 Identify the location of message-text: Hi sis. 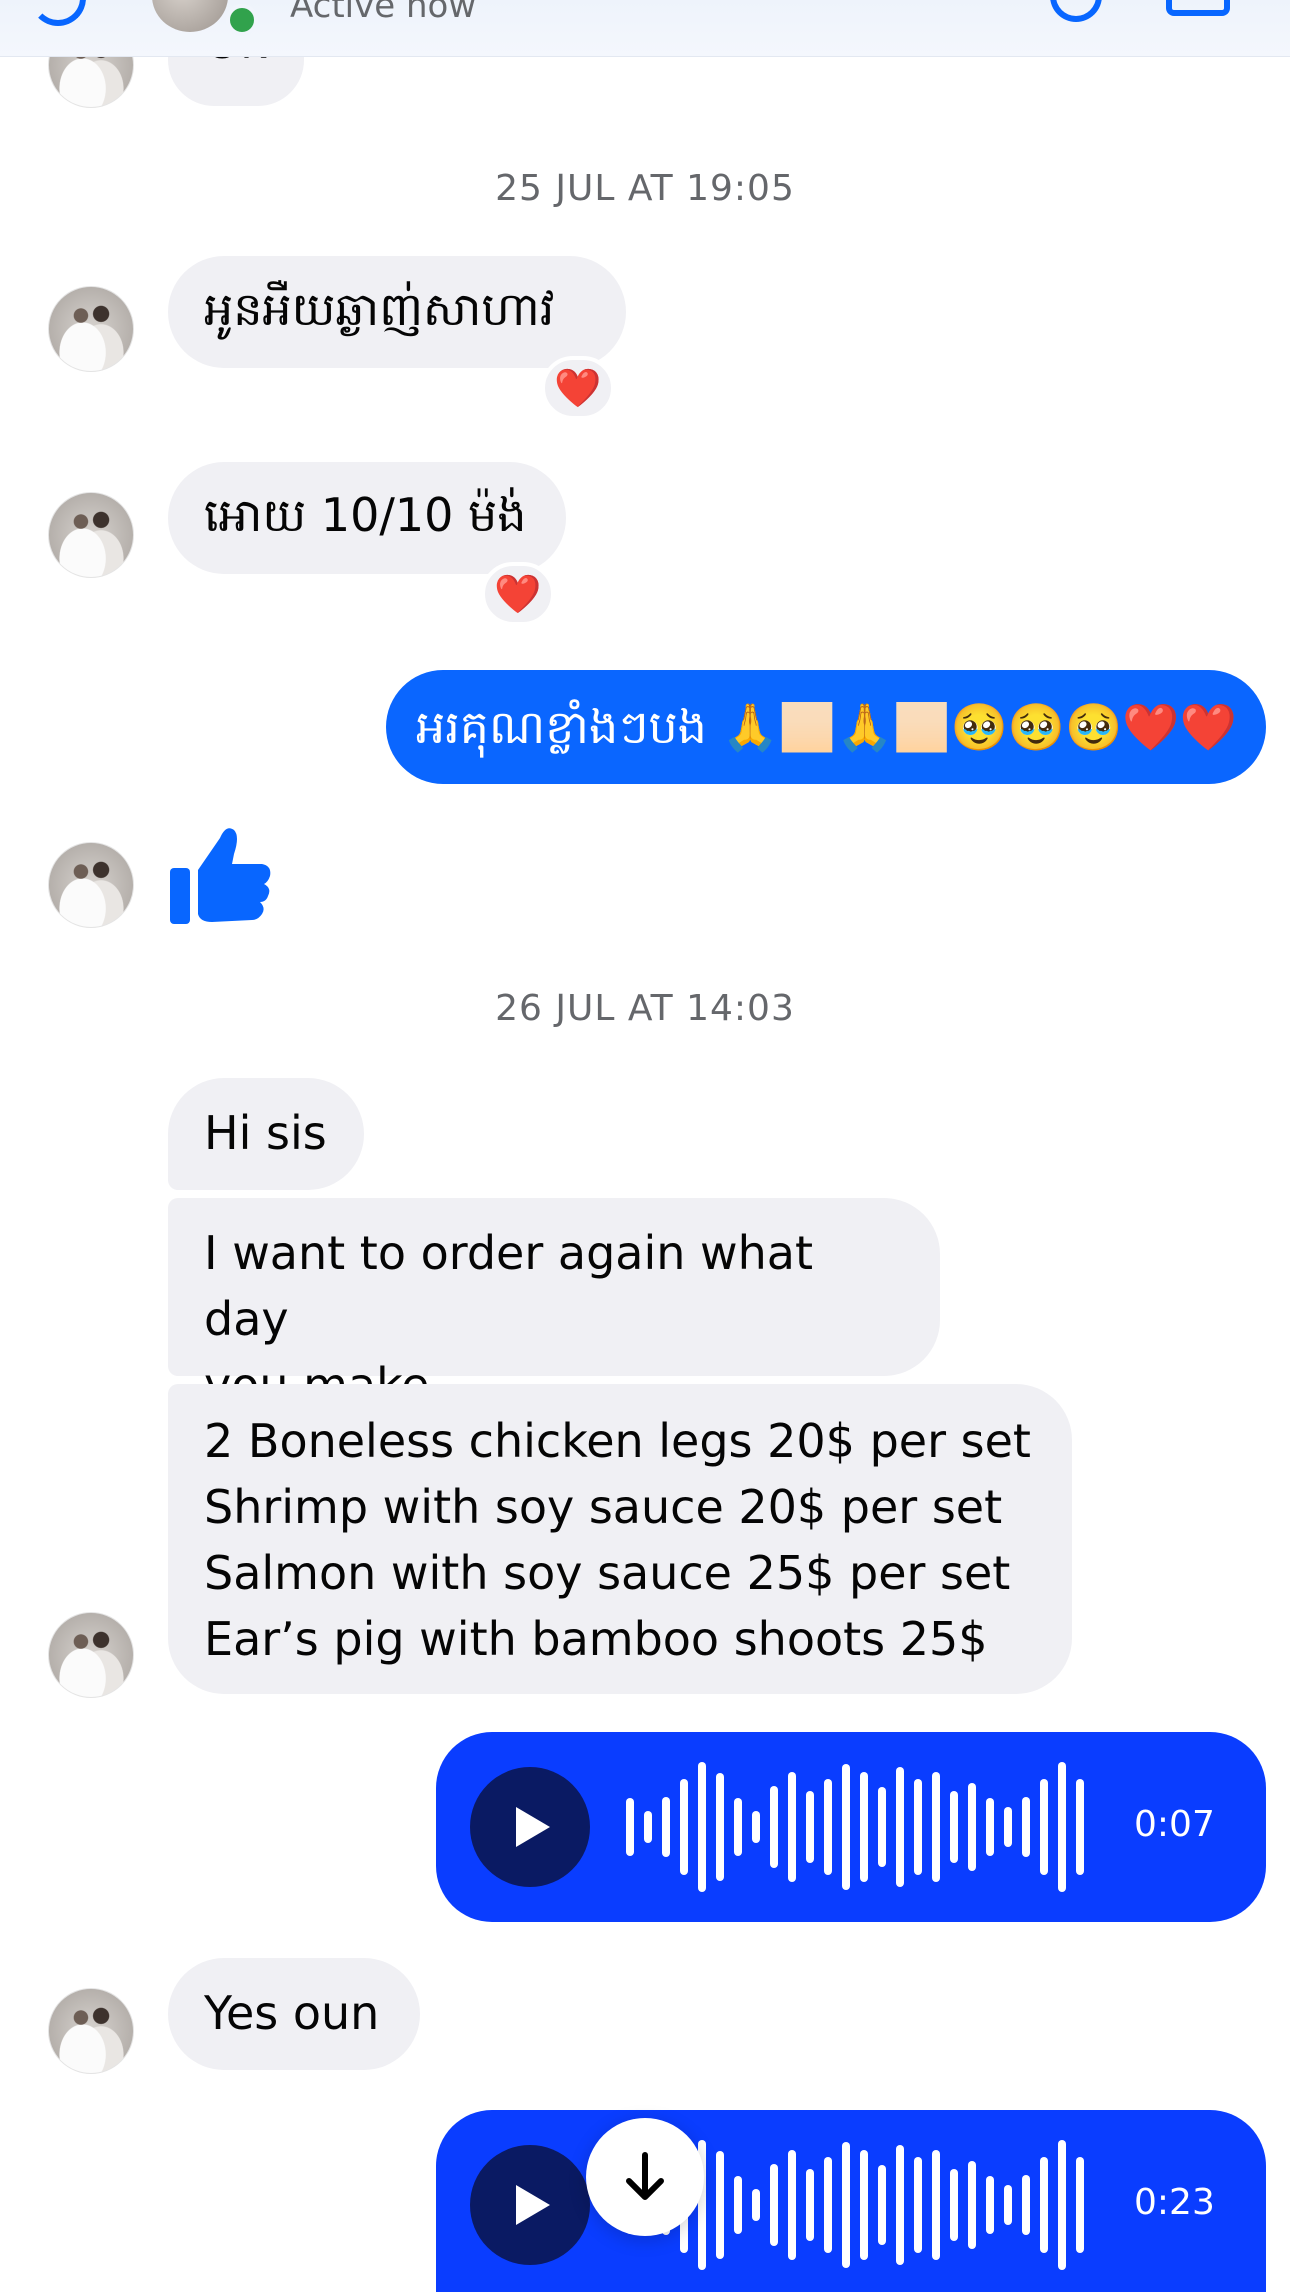
(265, 1133).